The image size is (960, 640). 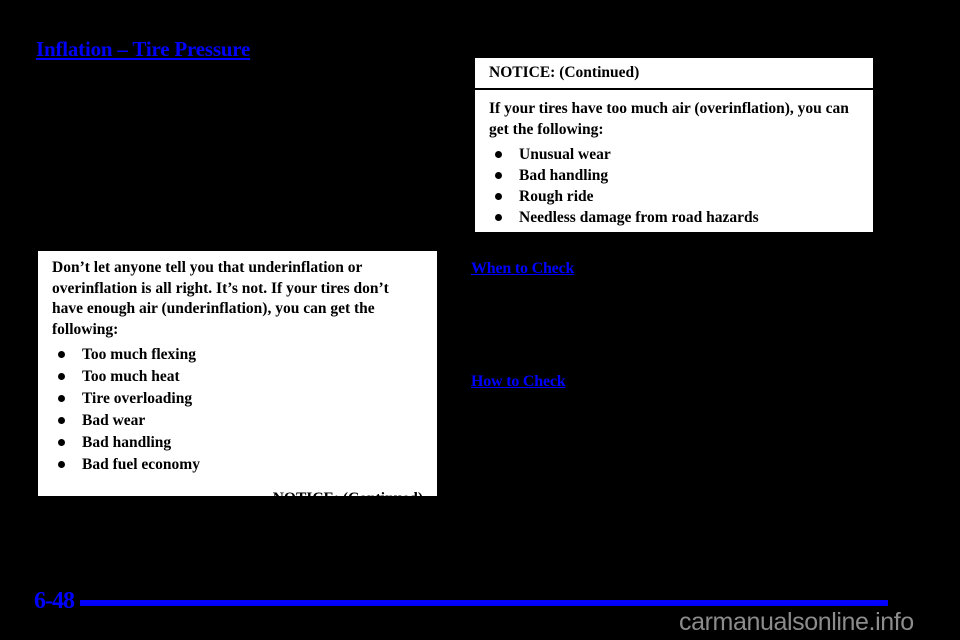 What do you see at coordinates (237, 465) in the screenshot?
I see `list-item: Bad fuel economy` at bounding box center [237, 465].